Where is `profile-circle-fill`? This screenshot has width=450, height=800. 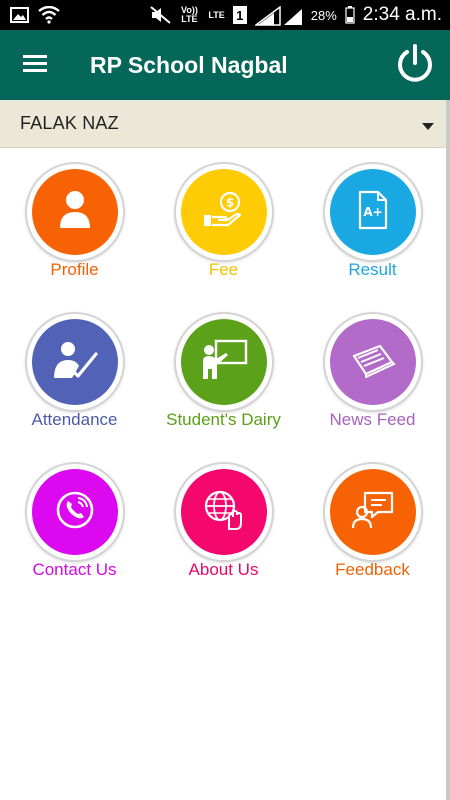
profile-circle-fill is located at coordinates (75, 212).